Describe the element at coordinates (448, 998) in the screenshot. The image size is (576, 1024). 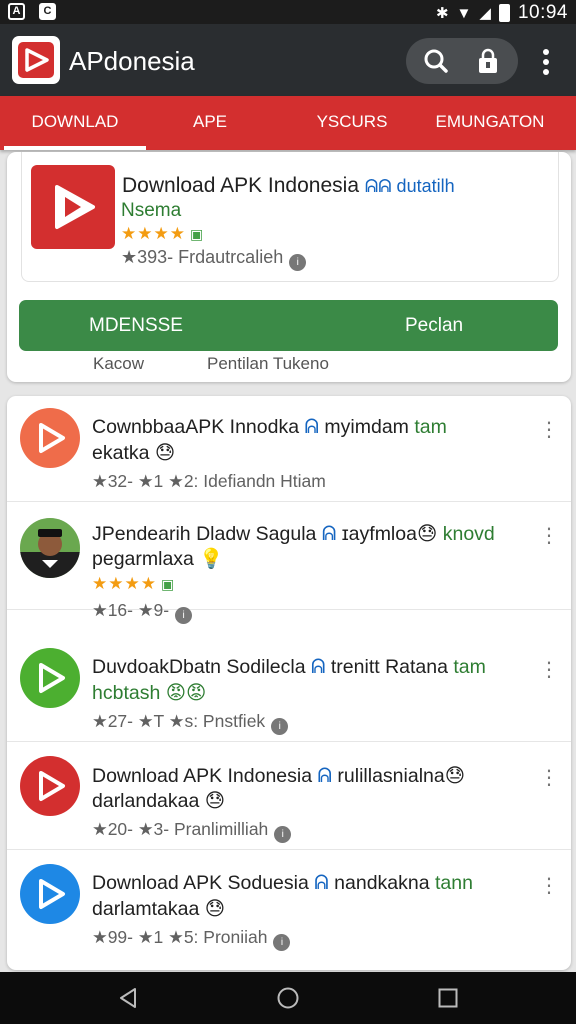
I see `recents-icon` at that location.